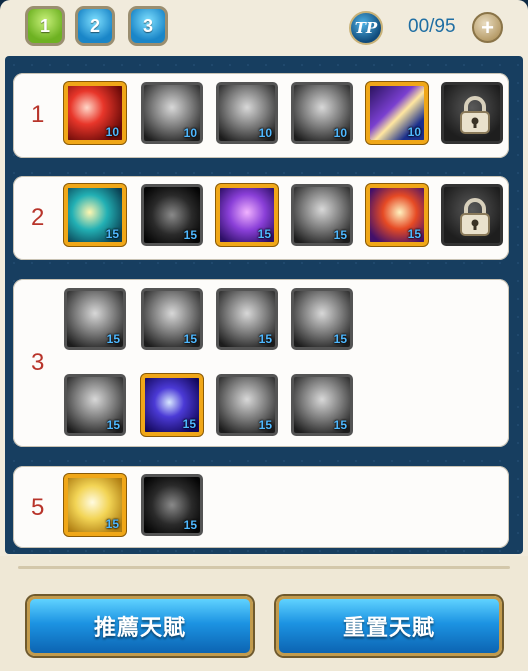  Describe the element at coordinates (247, 215) in the screenshot. I see `purple-warrior-skill-icon: 15` at that location.